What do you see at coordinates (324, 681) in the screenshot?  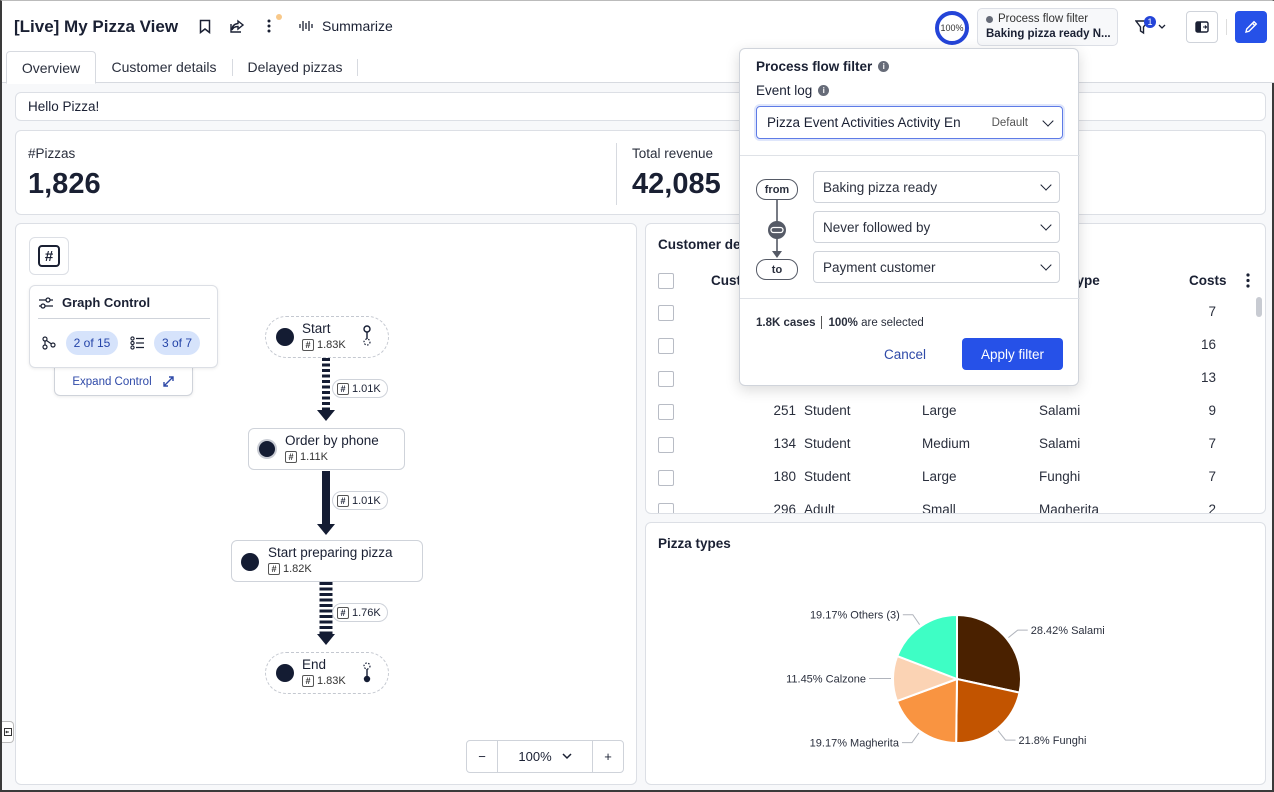 I see `node-count: #1.83K` at bounding box center [324, 681].